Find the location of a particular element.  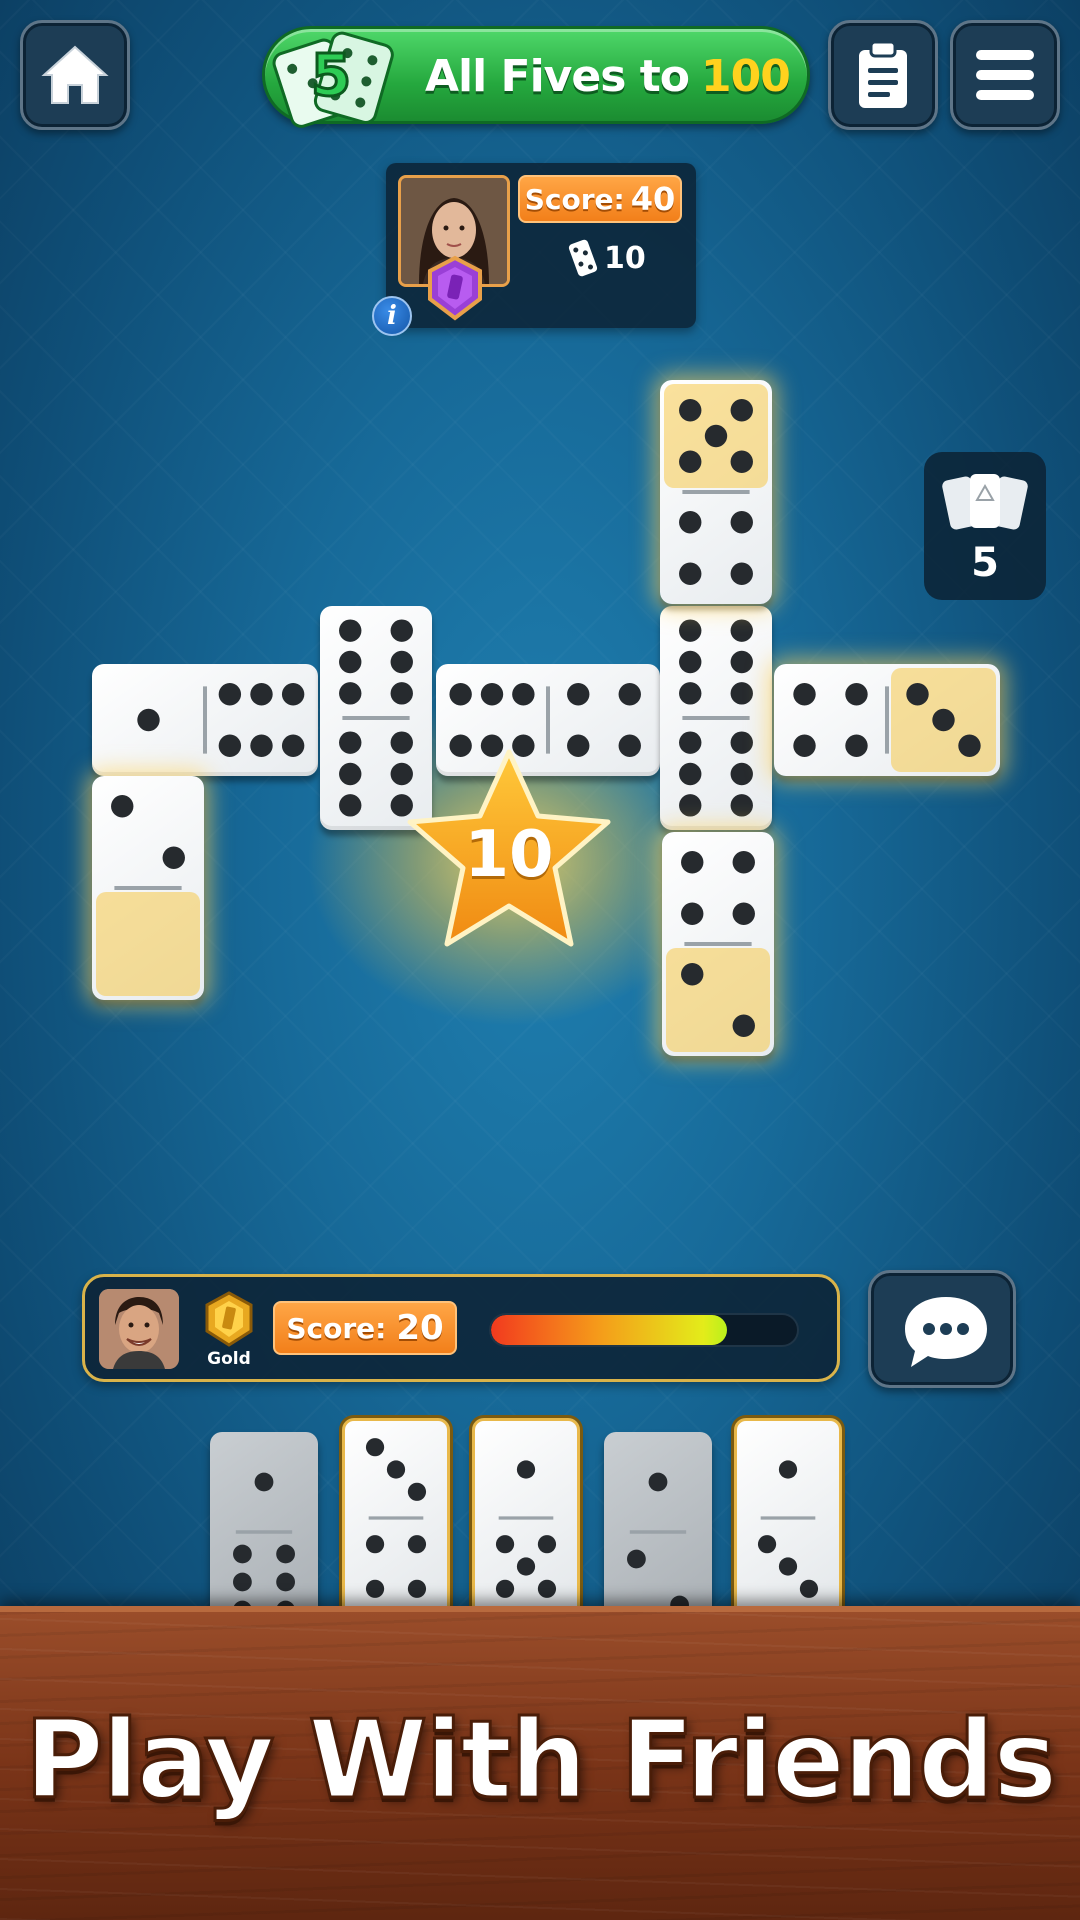

info-icon: i is located at coordinates (392, 316).